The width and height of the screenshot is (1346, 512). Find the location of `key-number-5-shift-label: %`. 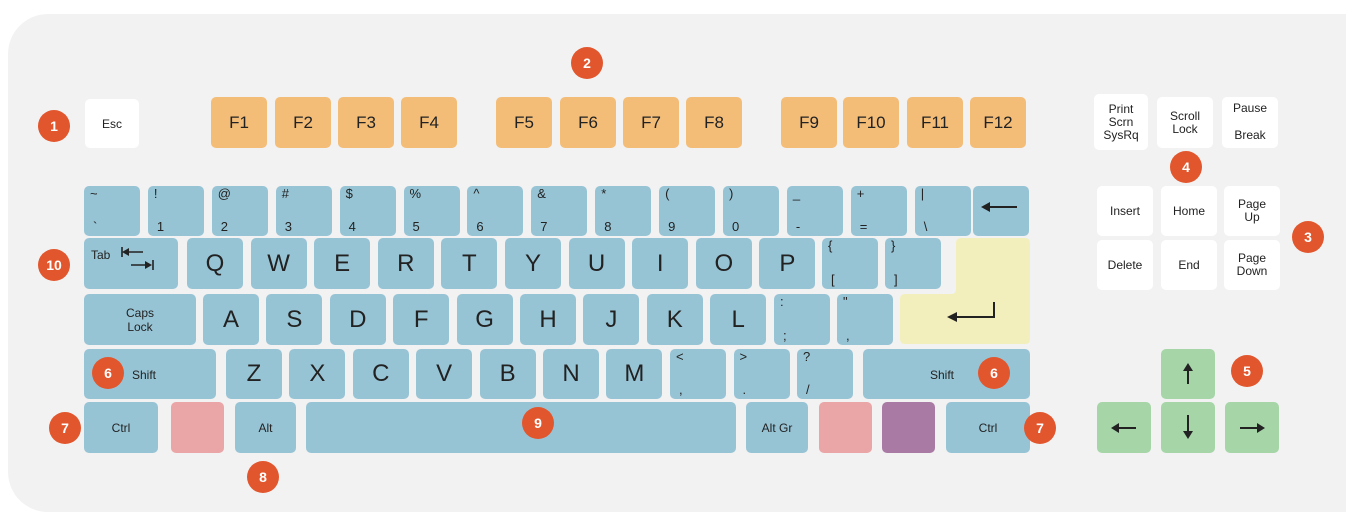

key-number-5-shift-label: % is located at coordinates (415, 193).